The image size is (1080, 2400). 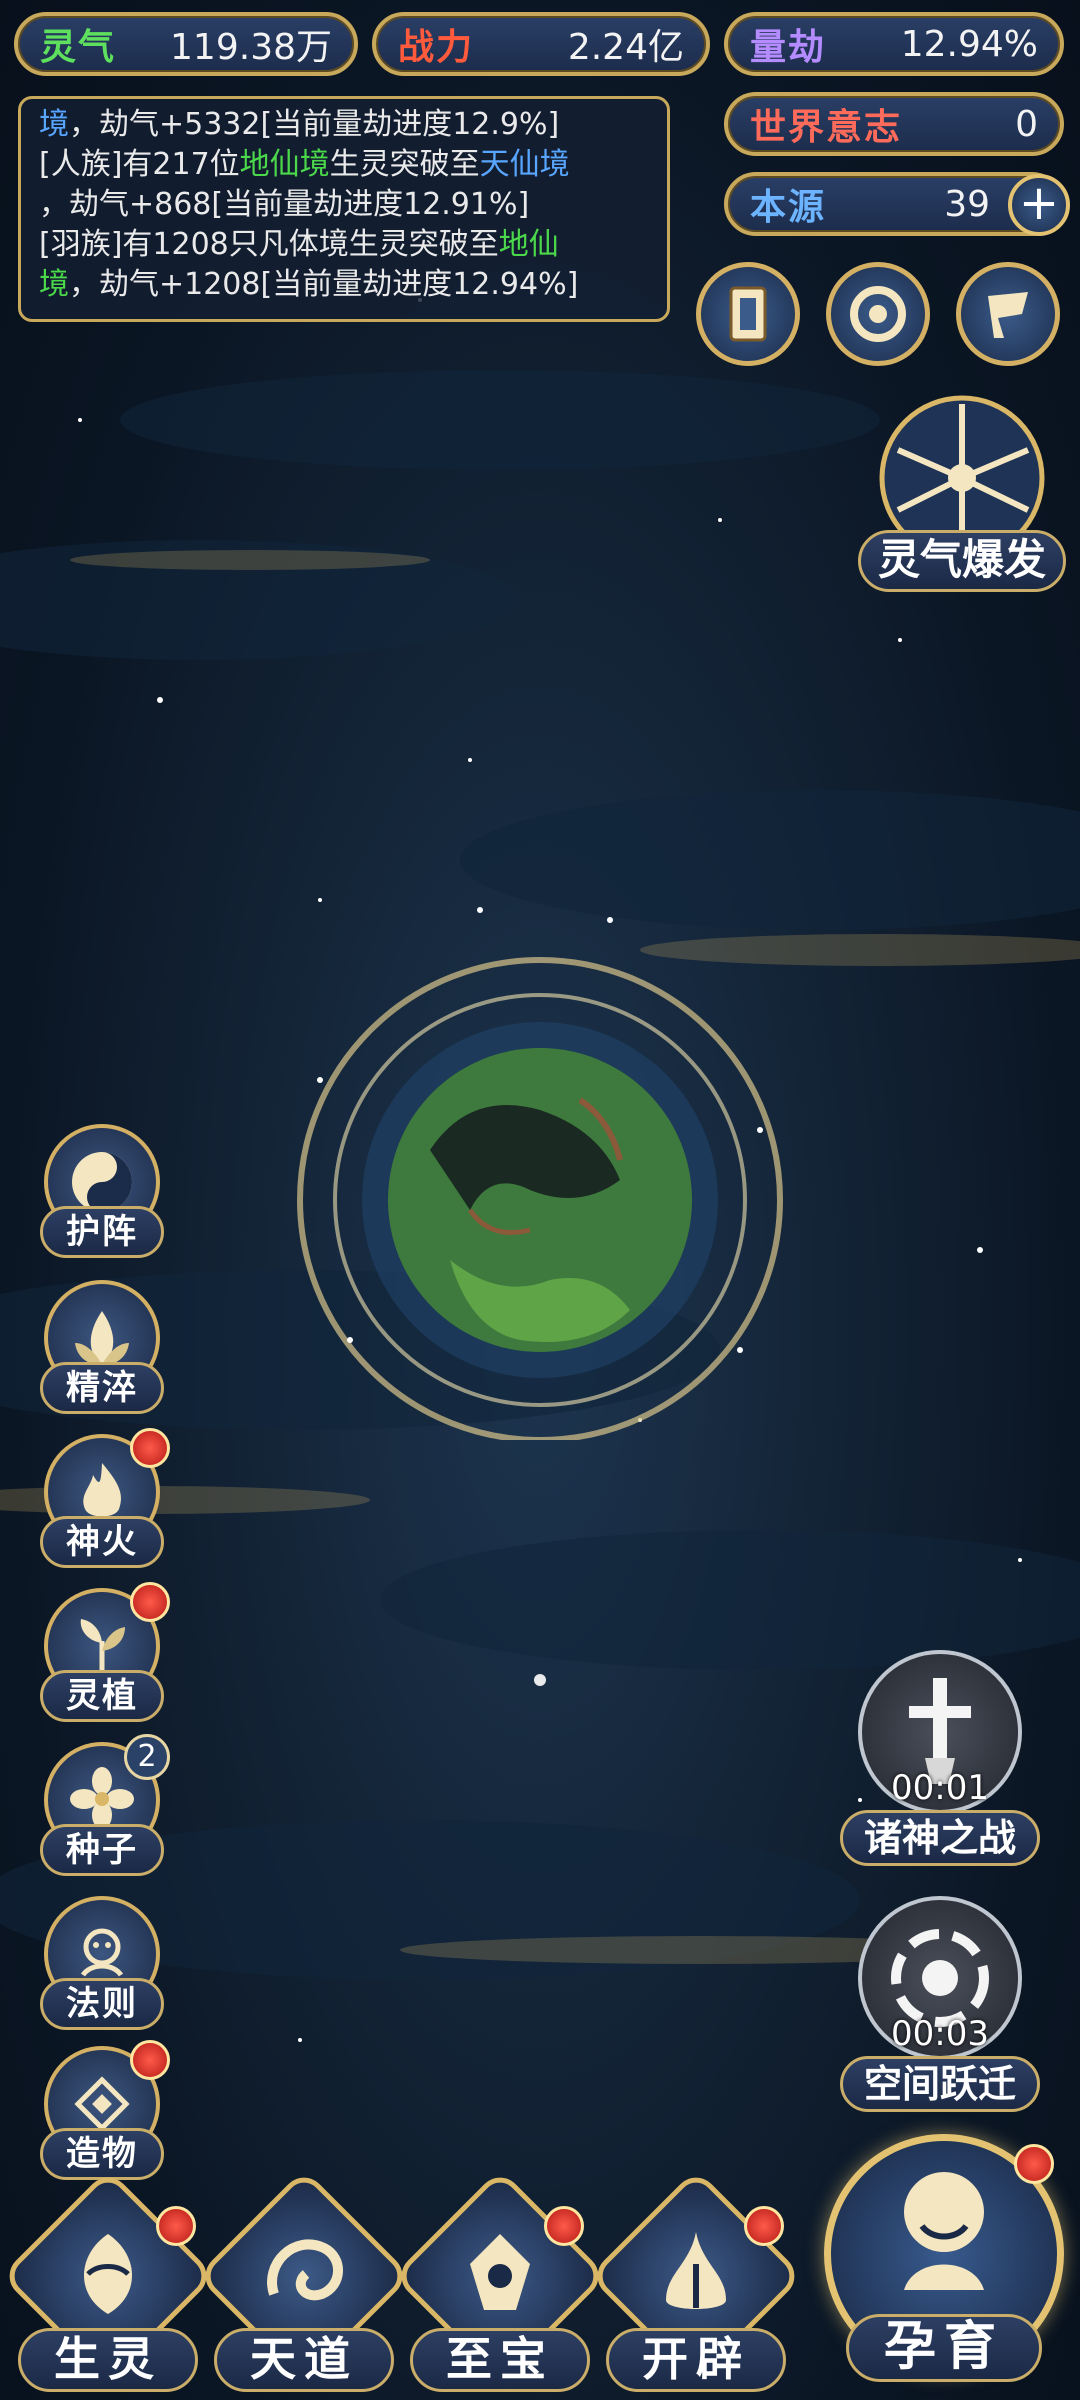 What do you see at coordinates (944, 2231) in the screenshot?
I see `figure-icon` at bounding box center [944, 2231].